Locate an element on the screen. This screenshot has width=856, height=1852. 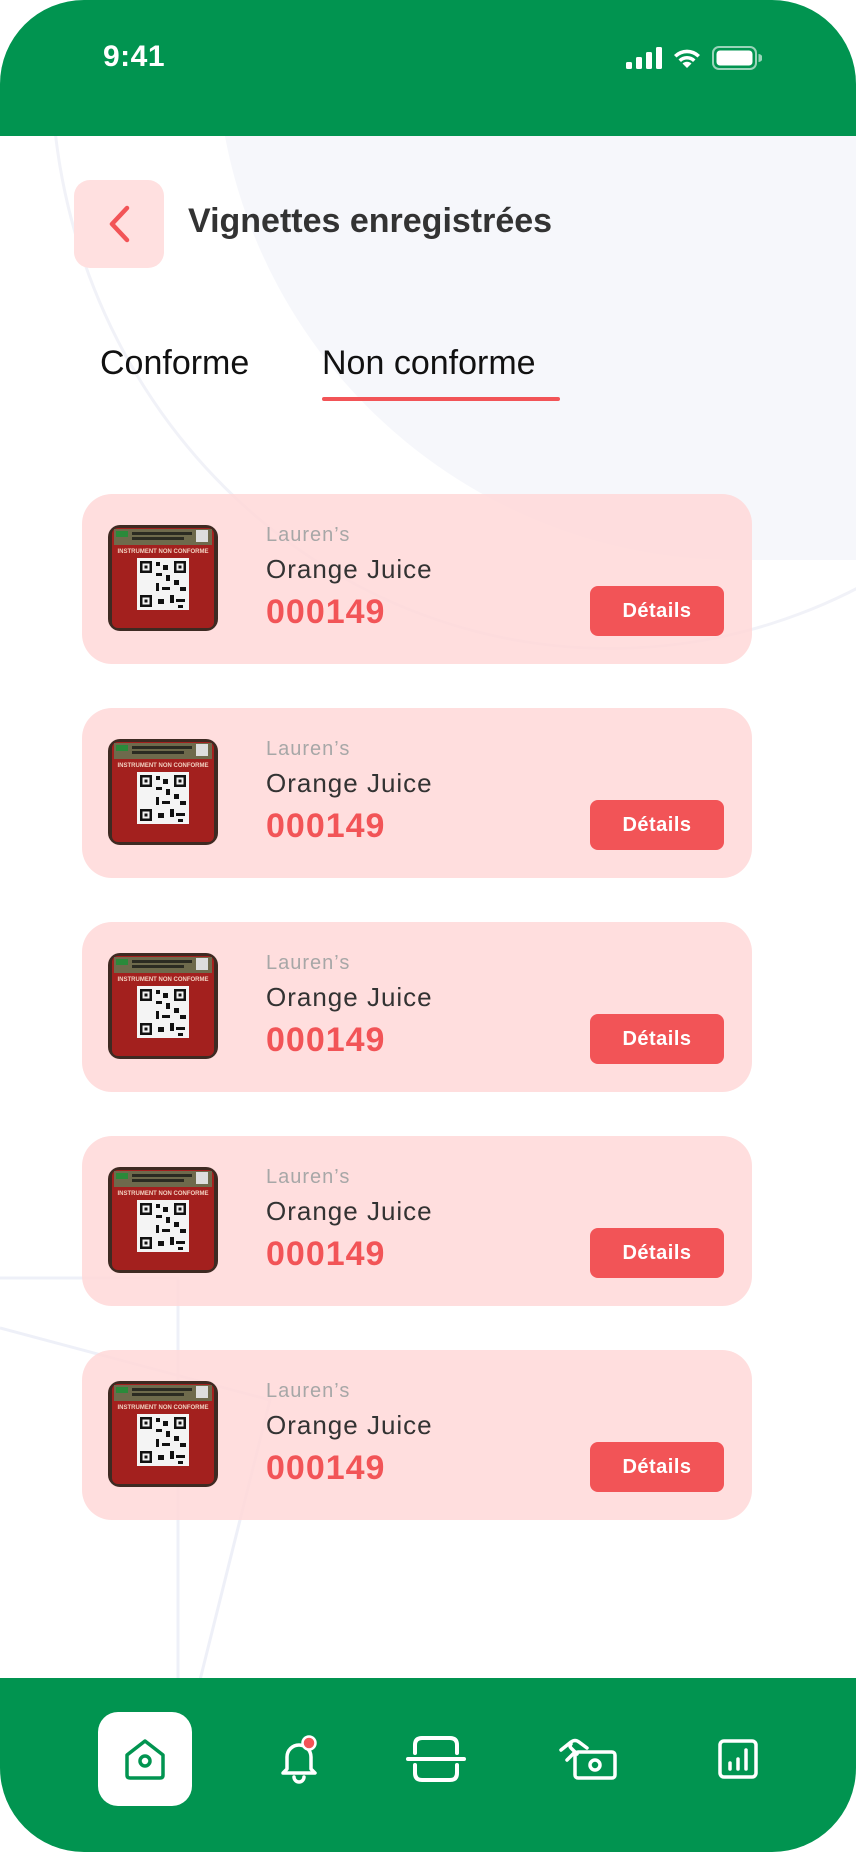
nav-scan is located at coordinates (436, 1759).